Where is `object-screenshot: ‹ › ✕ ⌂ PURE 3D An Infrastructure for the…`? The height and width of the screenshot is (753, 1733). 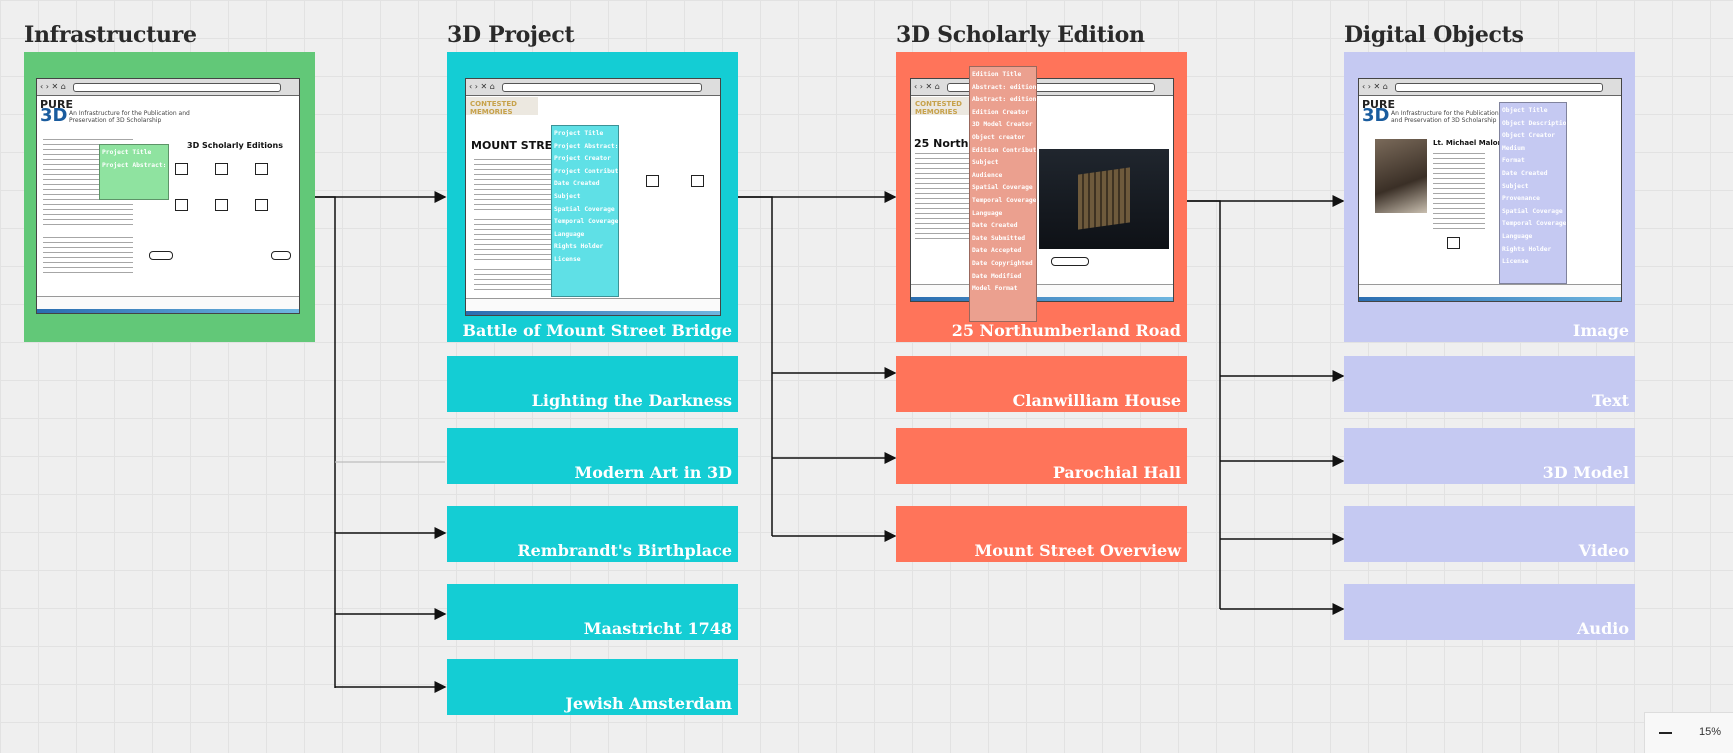
object-screenshot: ‹ › ✕ ⌂ PURE 3D An Infrastructure for the… is located at coordinates (1490, 190).